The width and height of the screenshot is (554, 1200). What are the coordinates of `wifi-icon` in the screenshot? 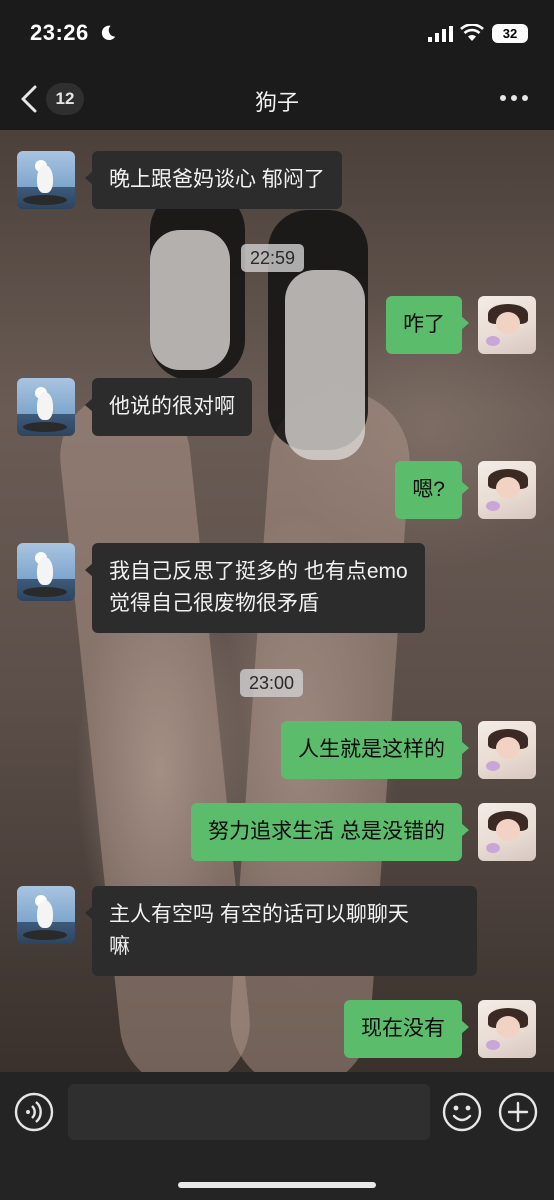 It's located at (472, 32).